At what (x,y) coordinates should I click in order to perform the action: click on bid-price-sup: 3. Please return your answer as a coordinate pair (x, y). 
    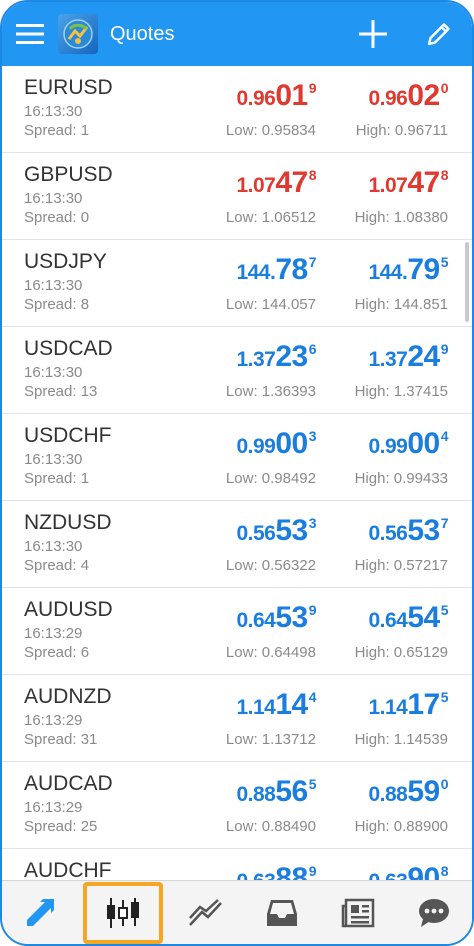
    Looking at the image, I should click on (312, 523).